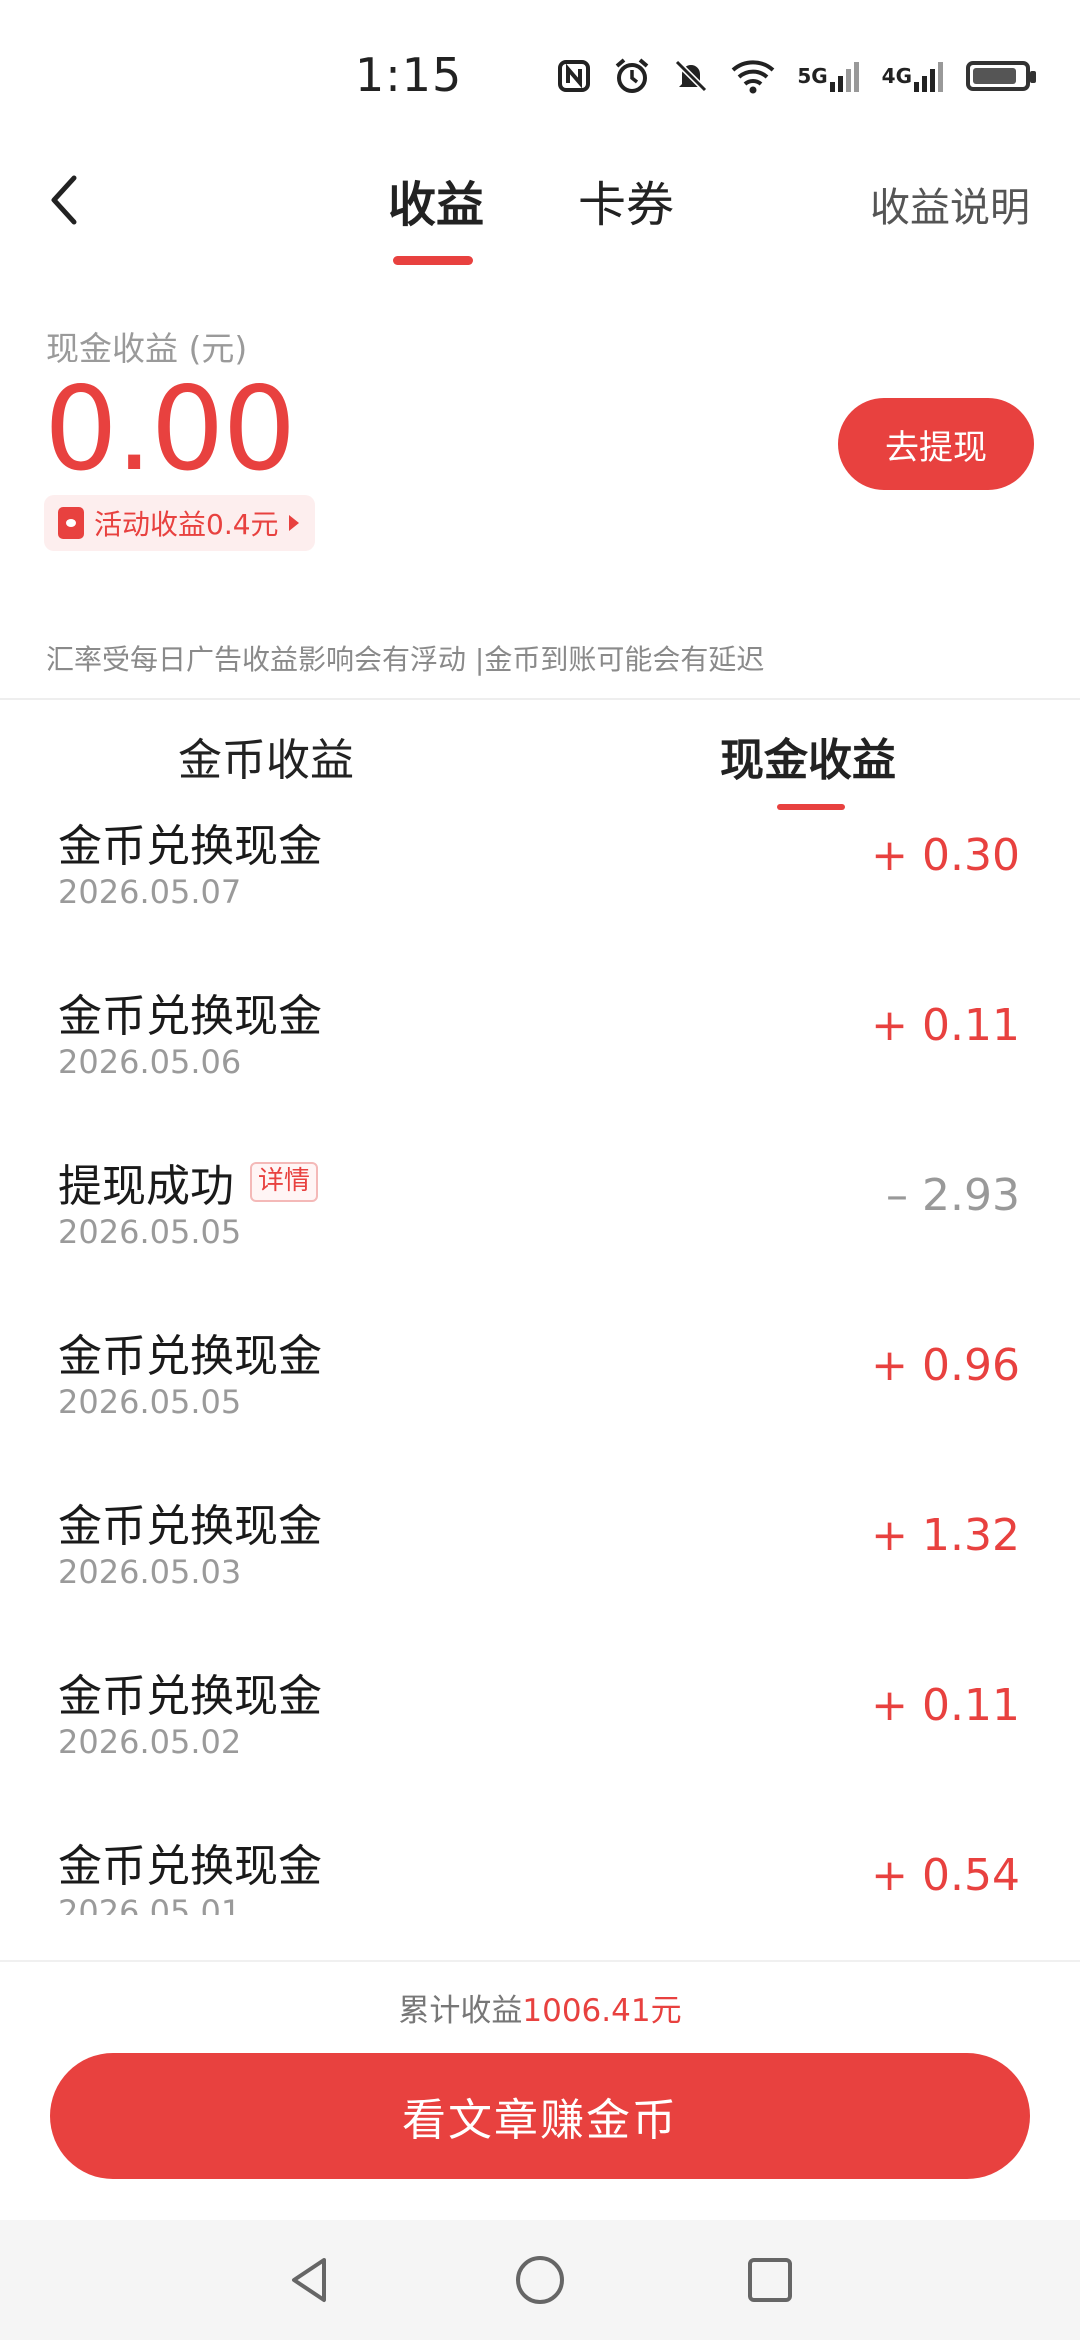 The image size is (1080, 2340). What do you see at coordinates (896, 76) in the screenshot?
I see `signal-4g-label: 4G` at bounding box center [896, 76].